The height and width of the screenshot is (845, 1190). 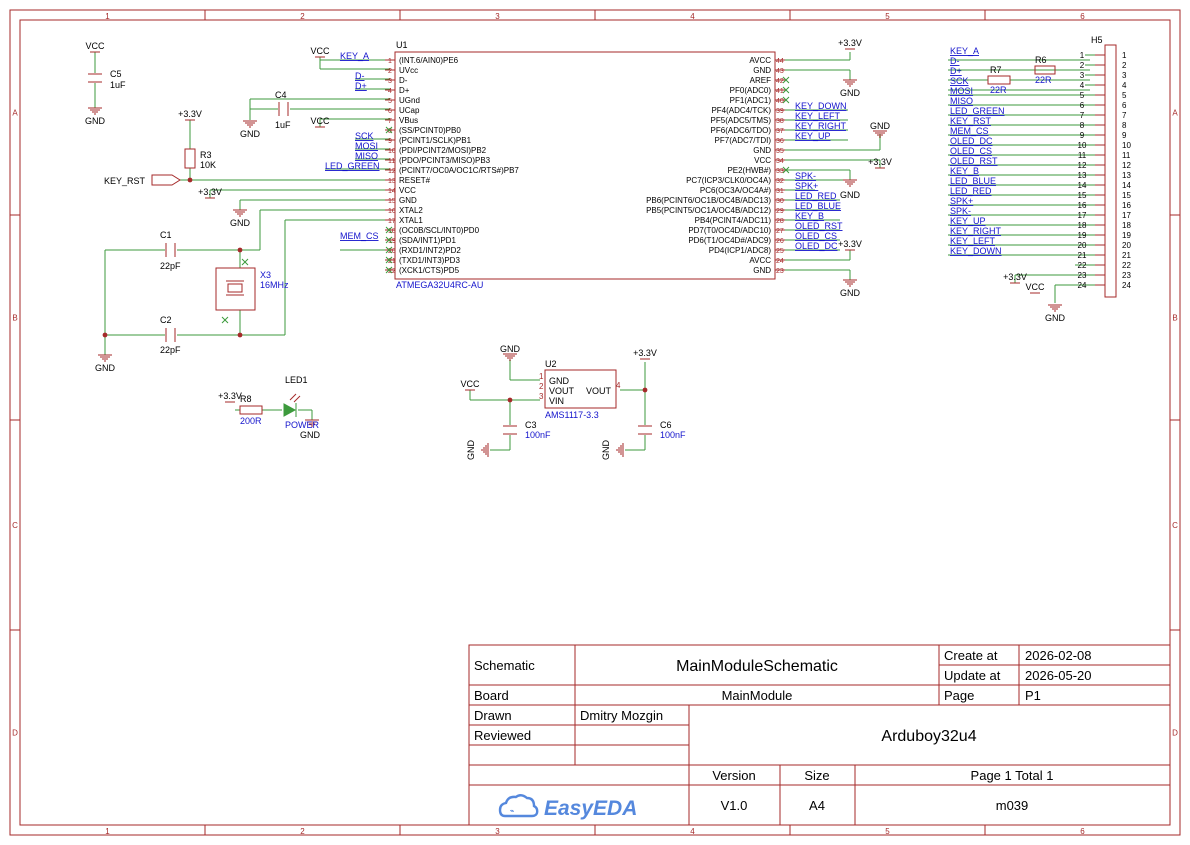 What do you see at coordinates (762, 70) in the screenshot?
I see `u1-pin-name: GND` at bounding box center [762, 70].